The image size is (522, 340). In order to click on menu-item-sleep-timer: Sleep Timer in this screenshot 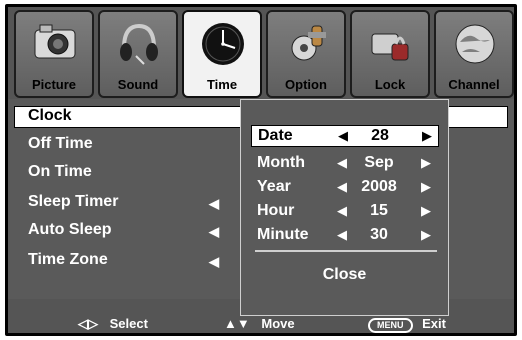, I will do `click(73, 202)`.